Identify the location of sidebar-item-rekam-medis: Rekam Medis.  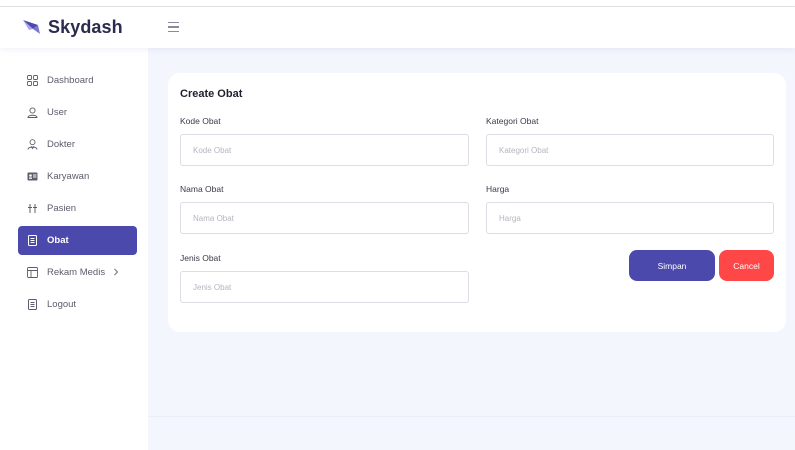
(77, 272).